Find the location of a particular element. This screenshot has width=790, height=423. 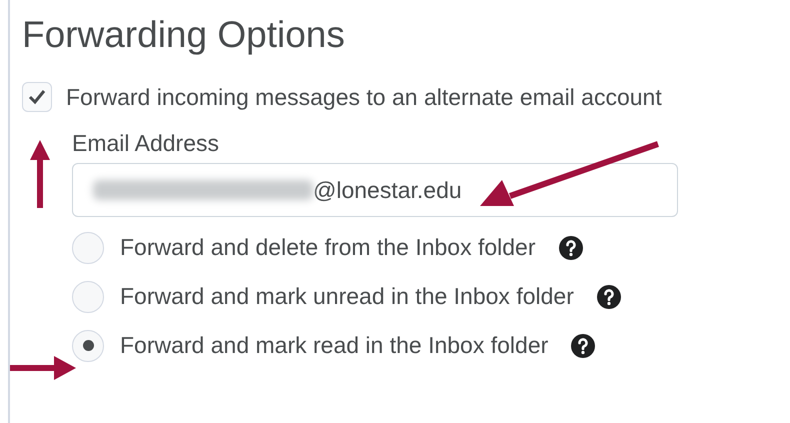

radio-label: Forward and mark read in the Inbox folder is located at coordinates (334, 345).